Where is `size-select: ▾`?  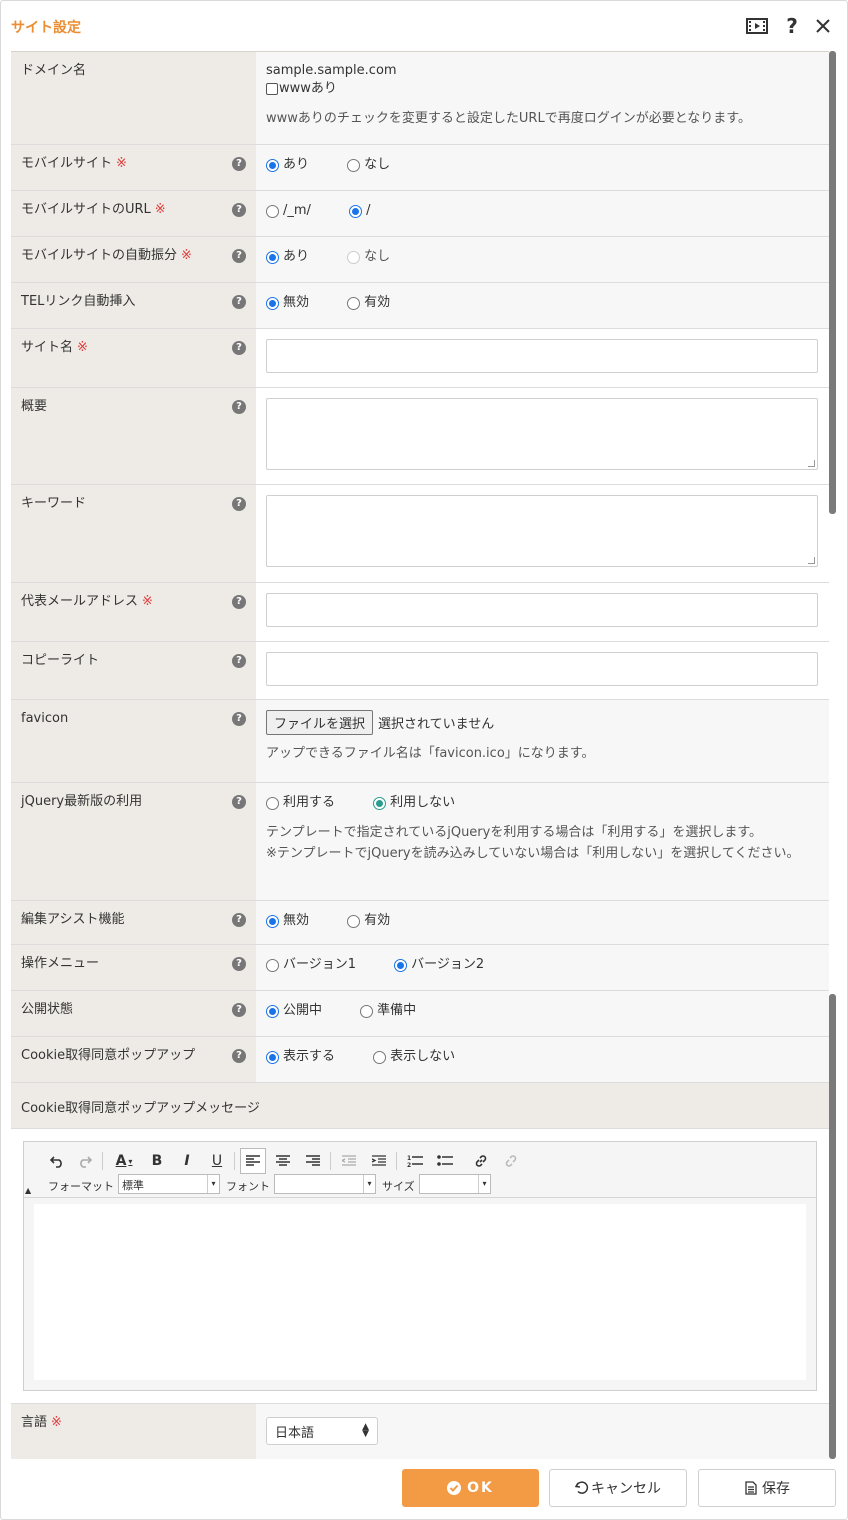
size-select: ▾ is located at coordinates (455, 1184).